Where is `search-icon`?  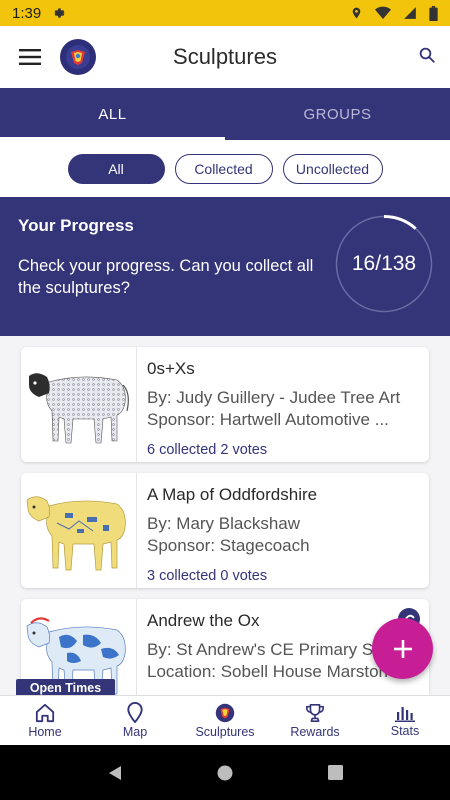
search-icon is located at coordinates (427, 55).